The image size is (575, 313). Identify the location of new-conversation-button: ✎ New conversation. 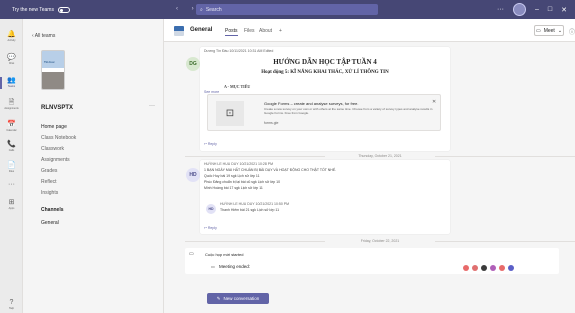
(238, 298).